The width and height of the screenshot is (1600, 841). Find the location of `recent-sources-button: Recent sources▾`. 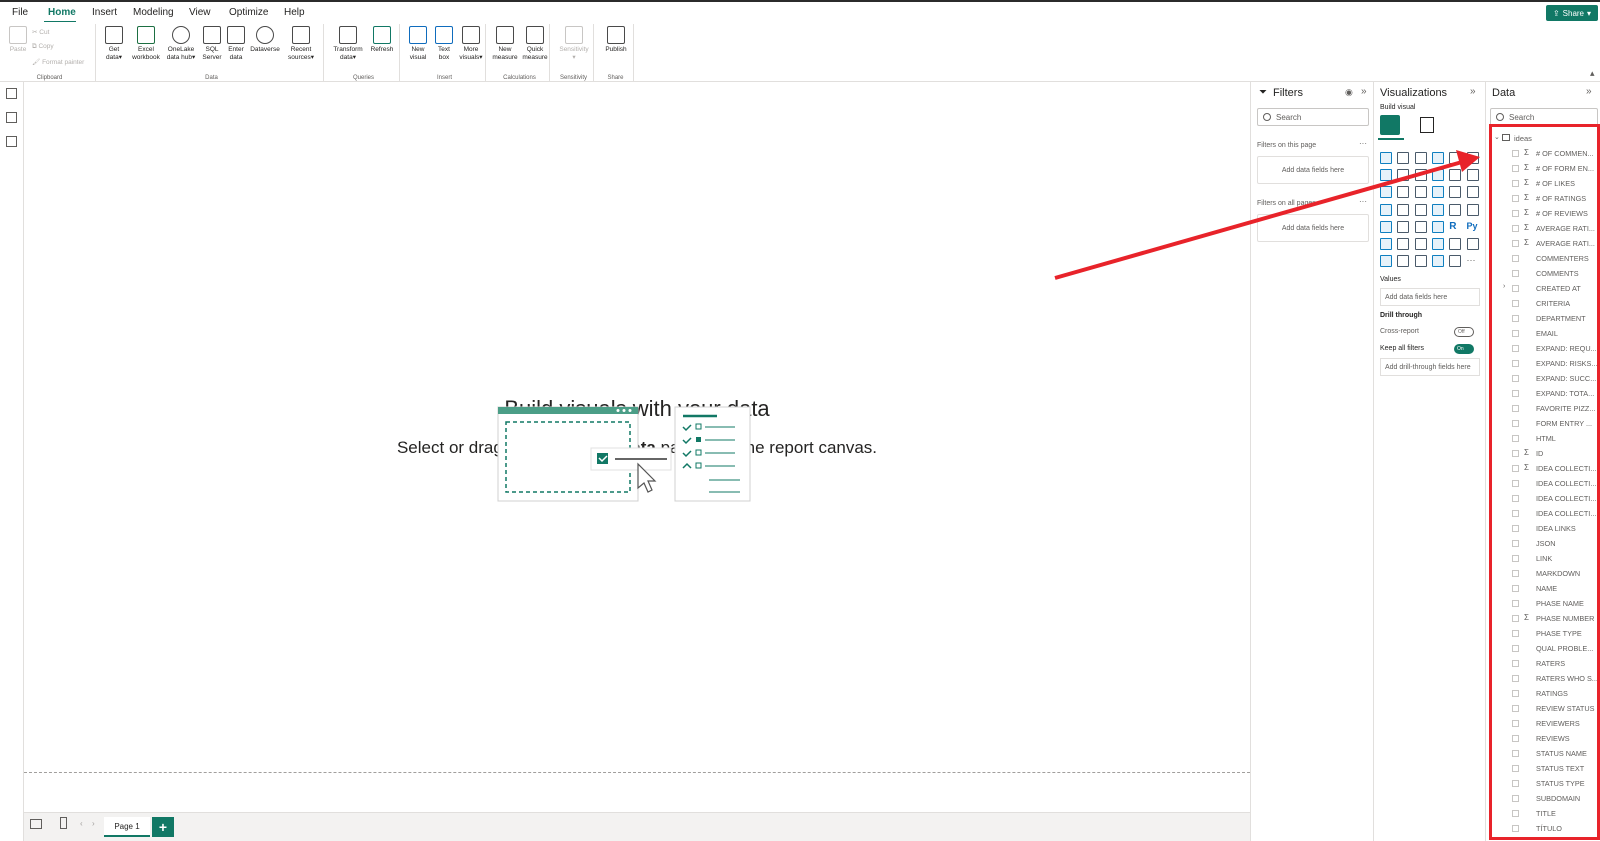

recent-sources-button: Recent sources▾ is located at coordinates (301, 44).